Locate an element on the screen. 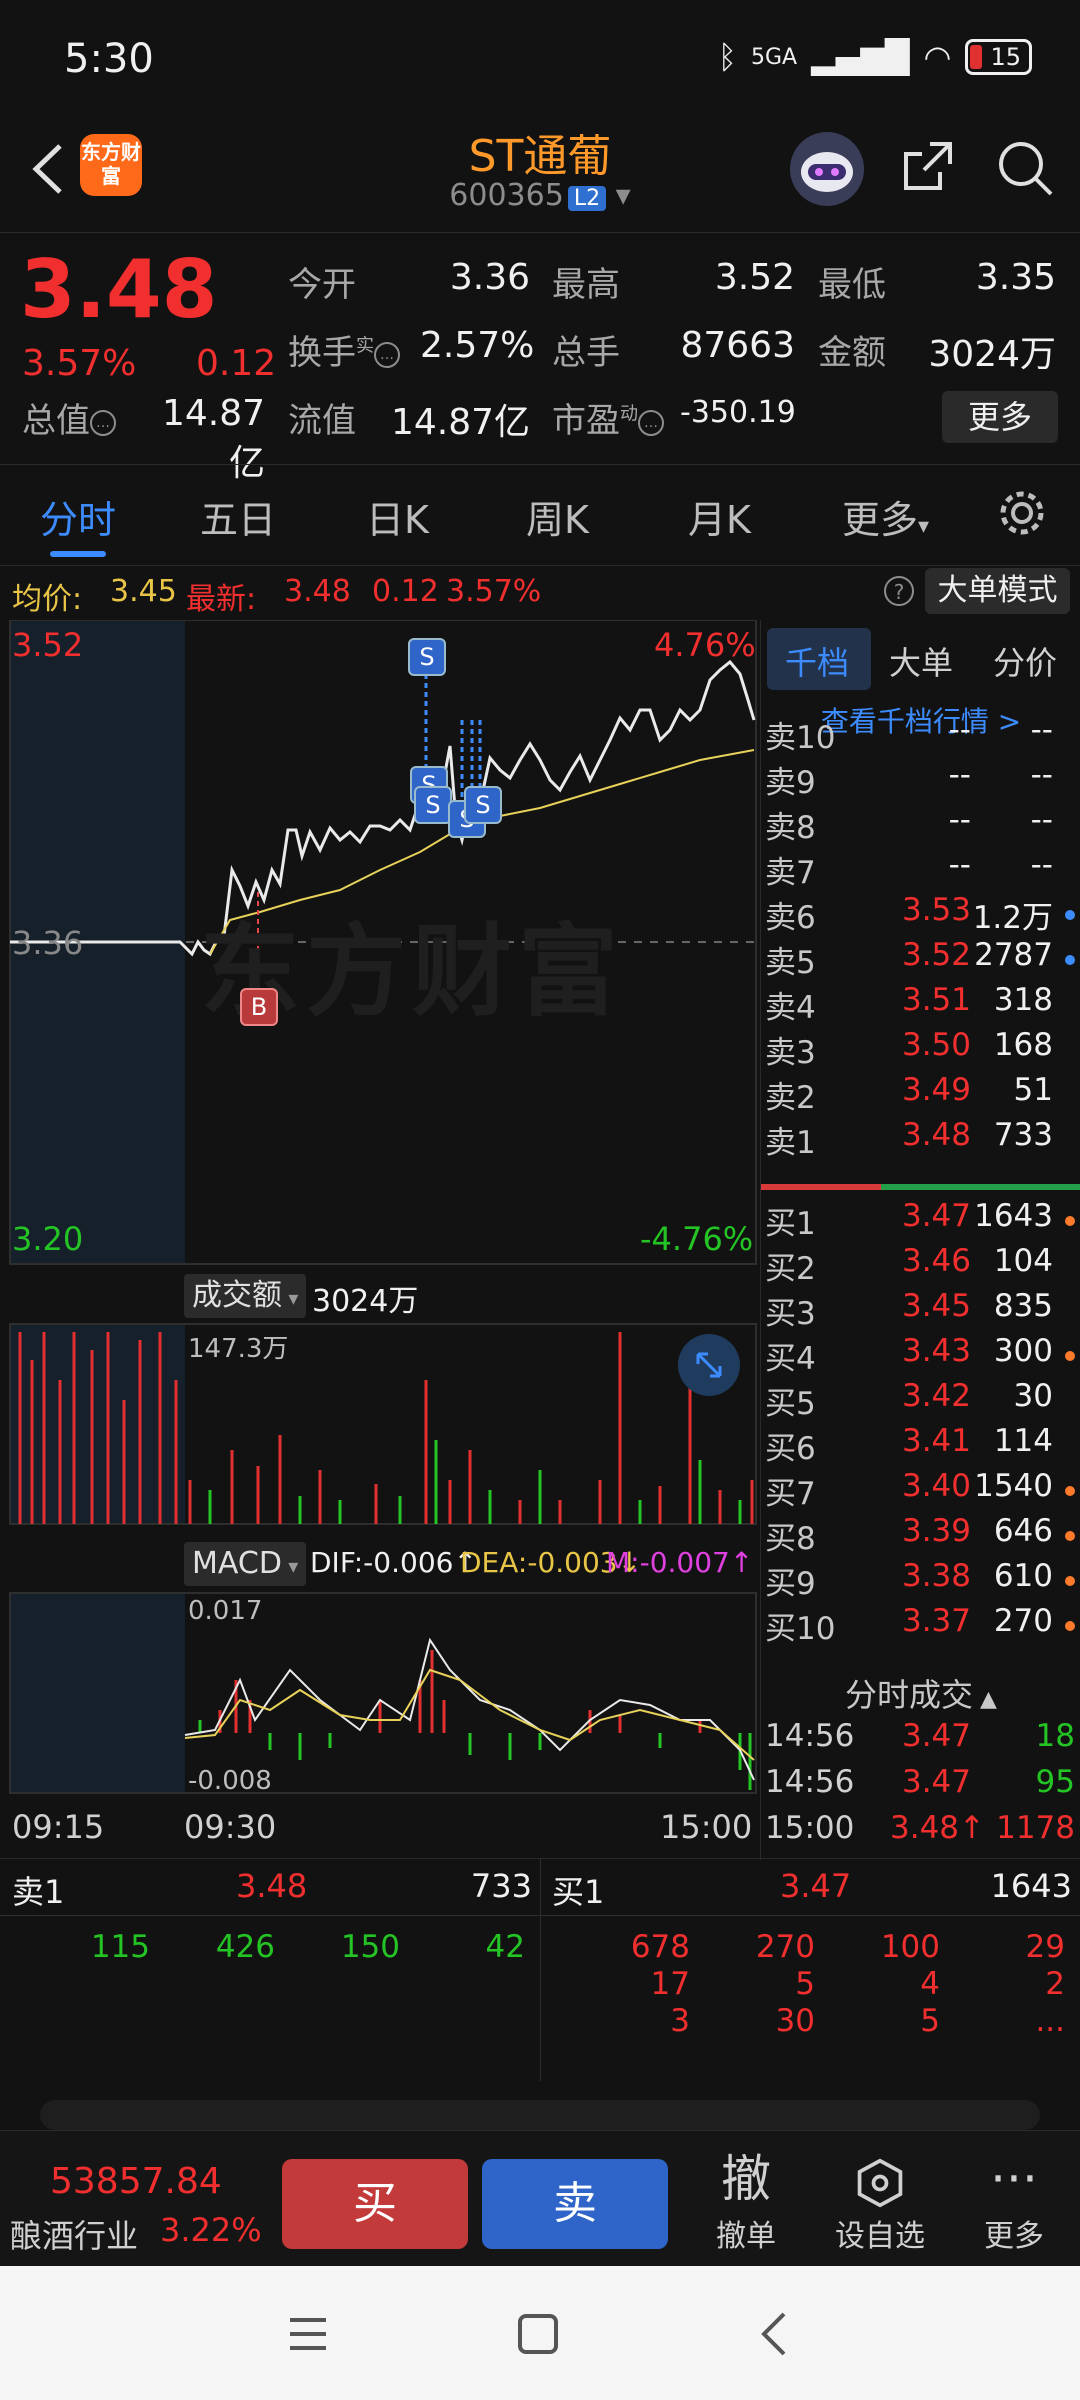  queue-sell-label: 卖1 is located at coordinates (38, 1892).